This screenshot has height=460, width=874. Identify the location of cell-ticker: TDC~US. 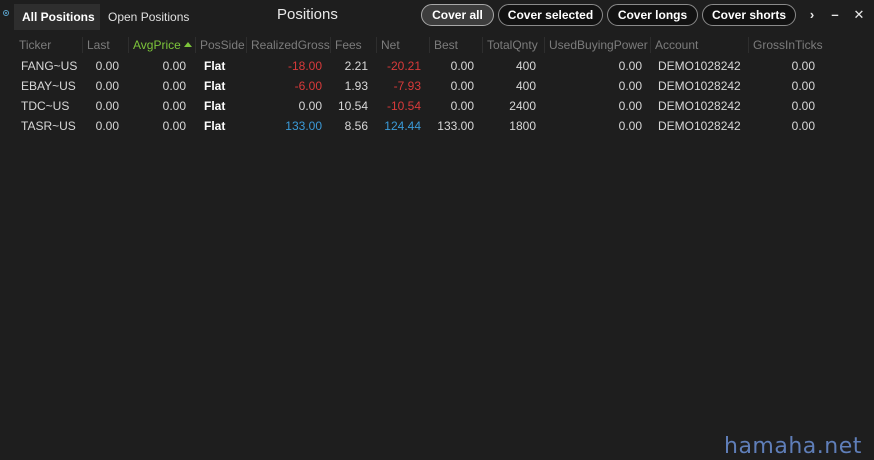
(45, 106).